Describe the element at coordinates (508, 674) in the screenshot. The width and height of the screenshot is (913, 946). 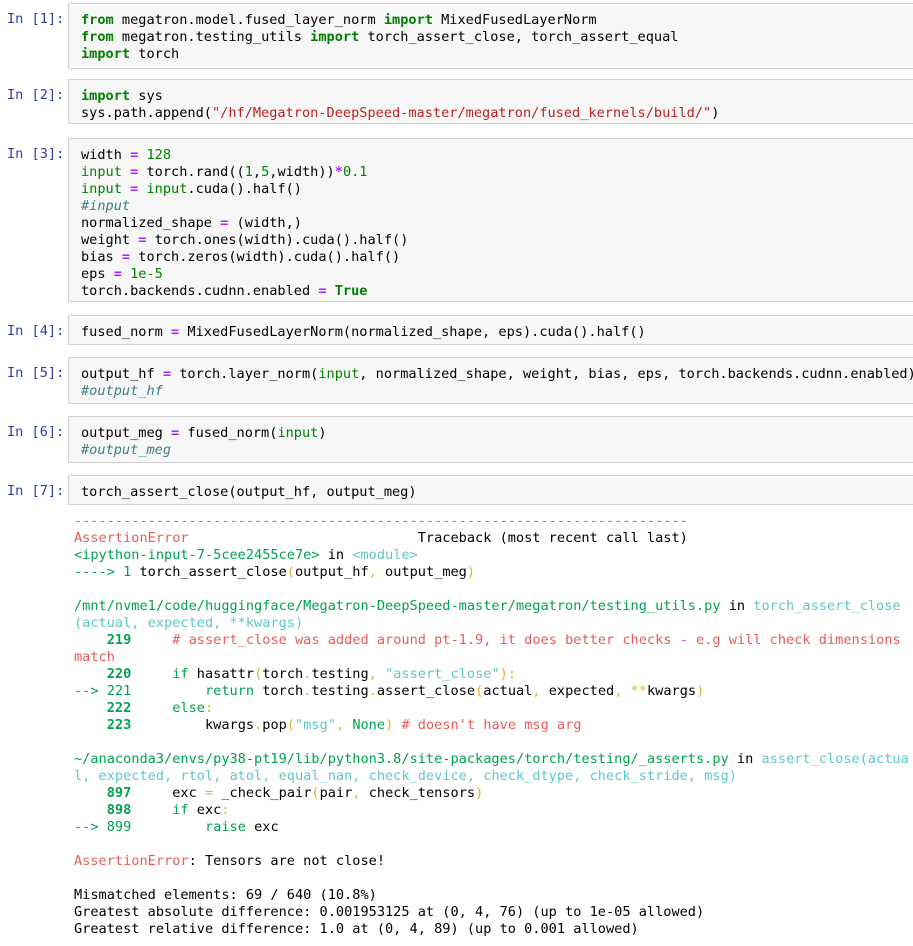
I see `code-token: ):` at that location.